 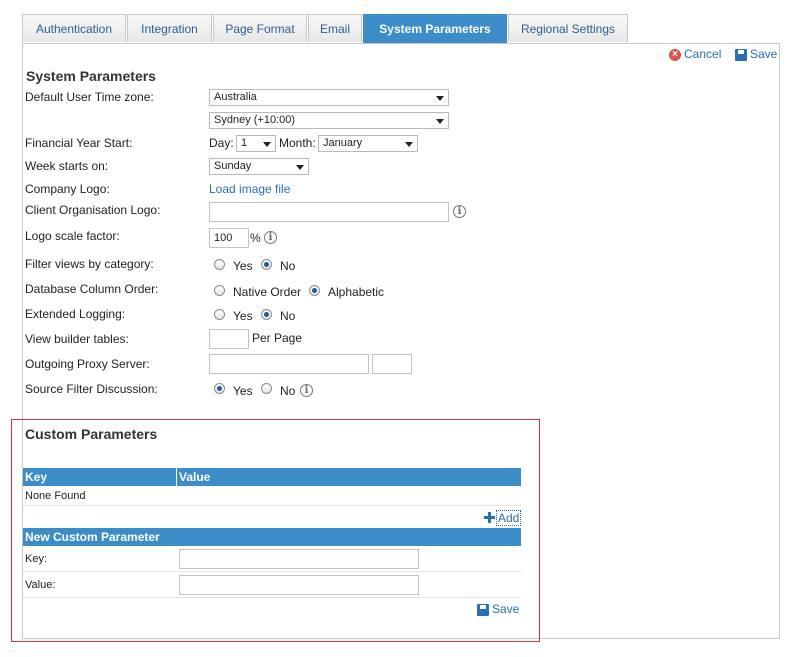 I want to click on tab-system-parameters: System Parameters, so click(x=435, y=29).